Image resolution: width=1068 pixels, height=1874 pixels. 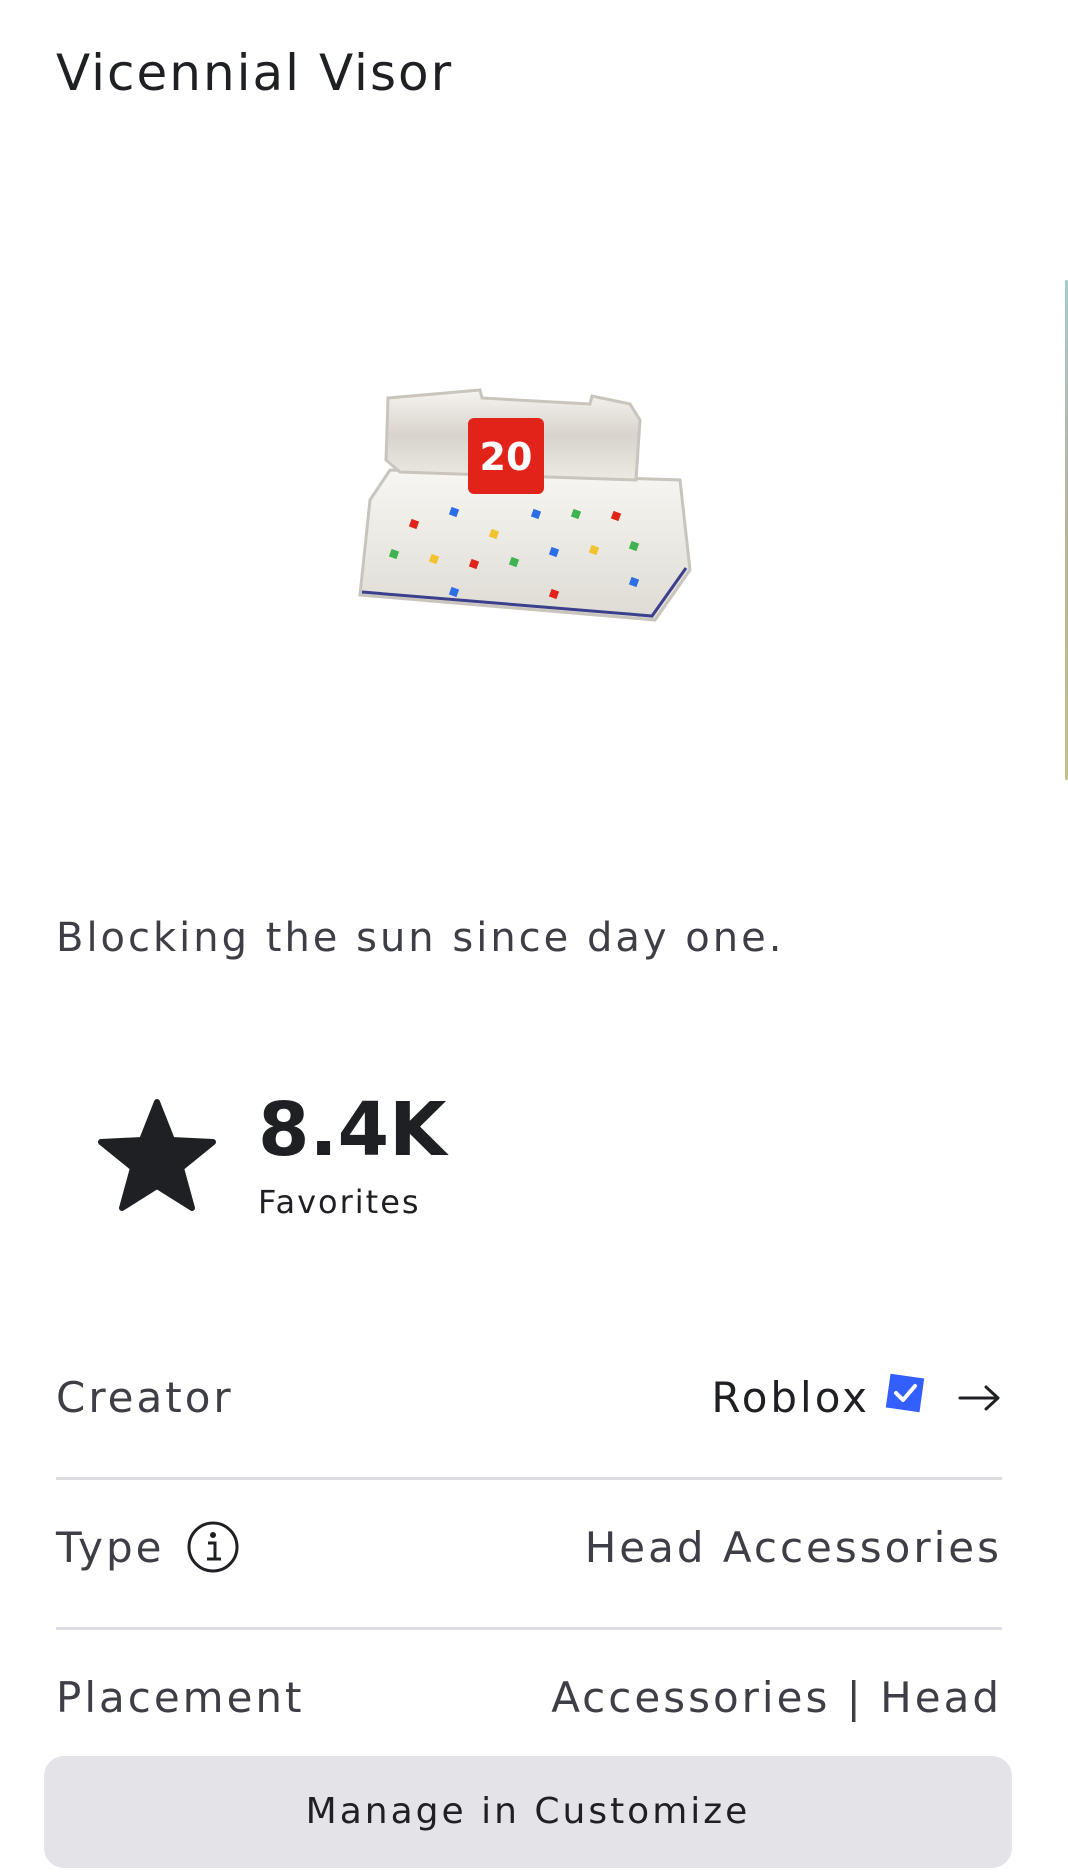 What do you see at coordinates (213, 1547) in the screenshot?
I see `info-icon` at bounding box center [213, 1547].